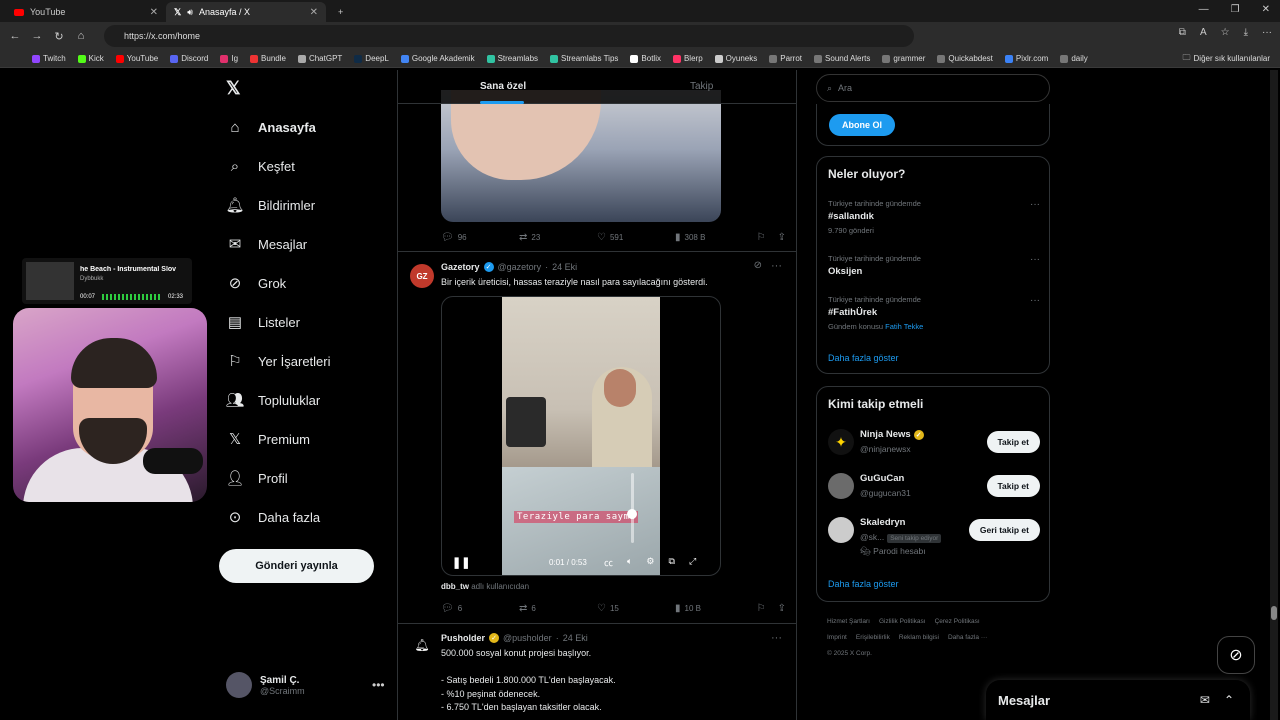 Image resolution: width=1280 pixels, height=720 pixels. What do you see at coordinates (278, 361) in the screenshot?
I see `nav-bookmarks: ⚐ Yer İşaretleri` at bounding box center [278, 361].